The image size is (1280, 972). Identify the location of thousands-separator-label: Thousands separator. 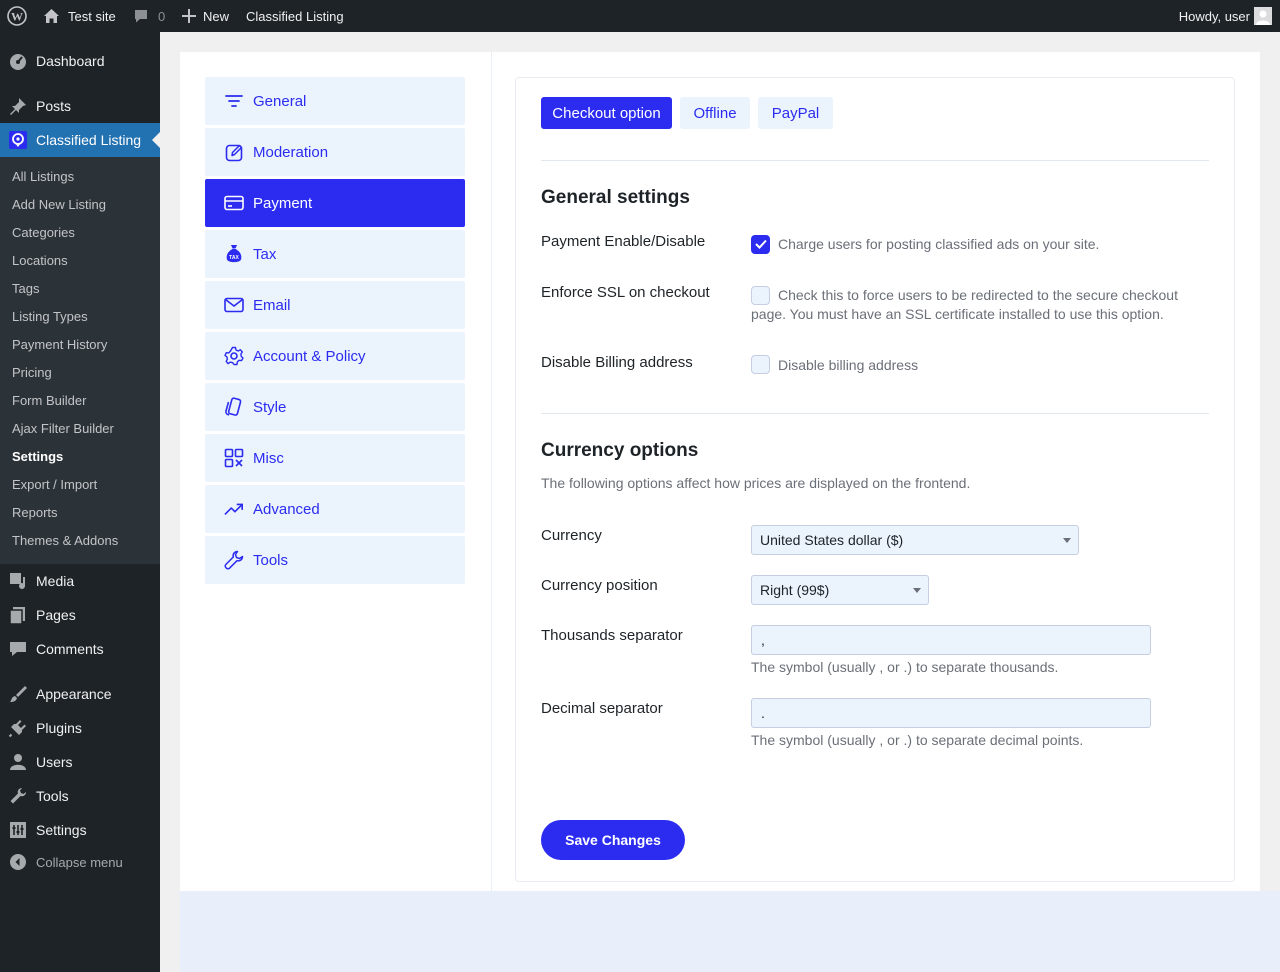
(612, 635).